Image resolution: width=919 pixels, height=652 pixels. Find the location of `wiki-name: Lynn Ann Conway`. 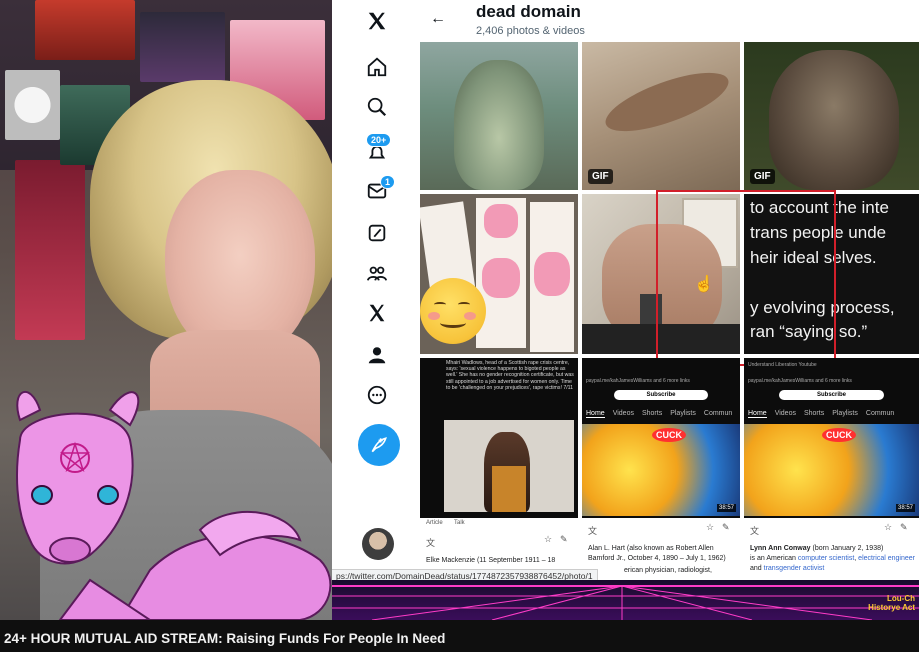

wiki-name: Lynn Ann Conway is located at coordinates (780, 548).